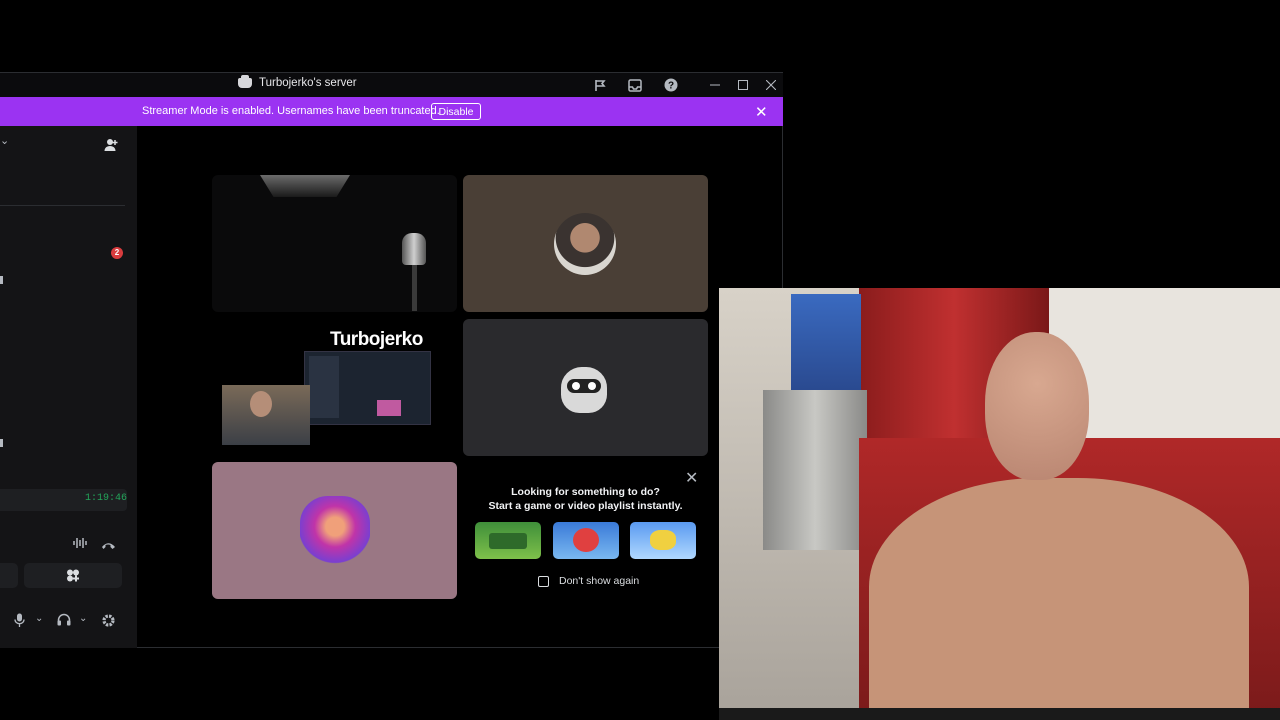  I want to click on activity-button, so click(73, 575).